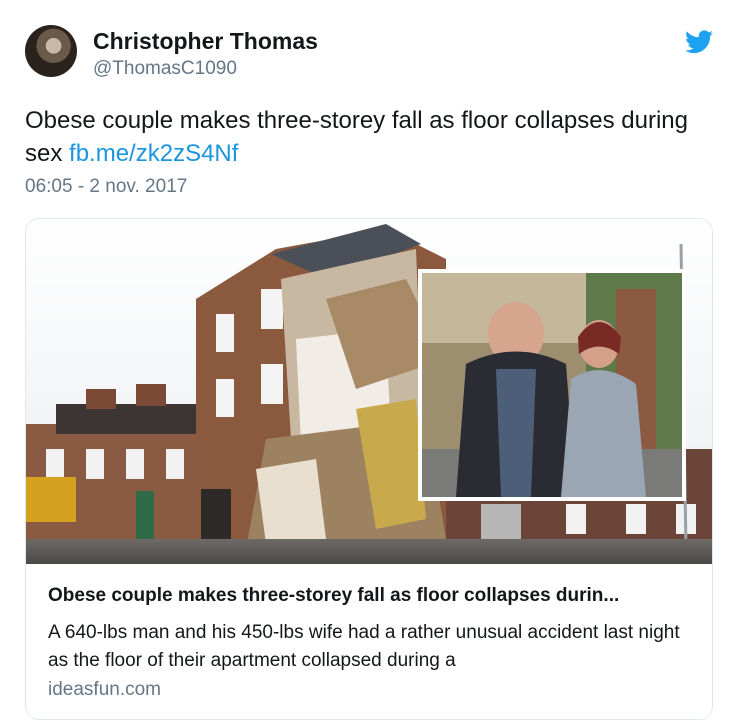  What do you see at coordinates (205, 41) in the screenshot?
I see `author-name: Christopher Thomas` at bounding box center [205, 41].